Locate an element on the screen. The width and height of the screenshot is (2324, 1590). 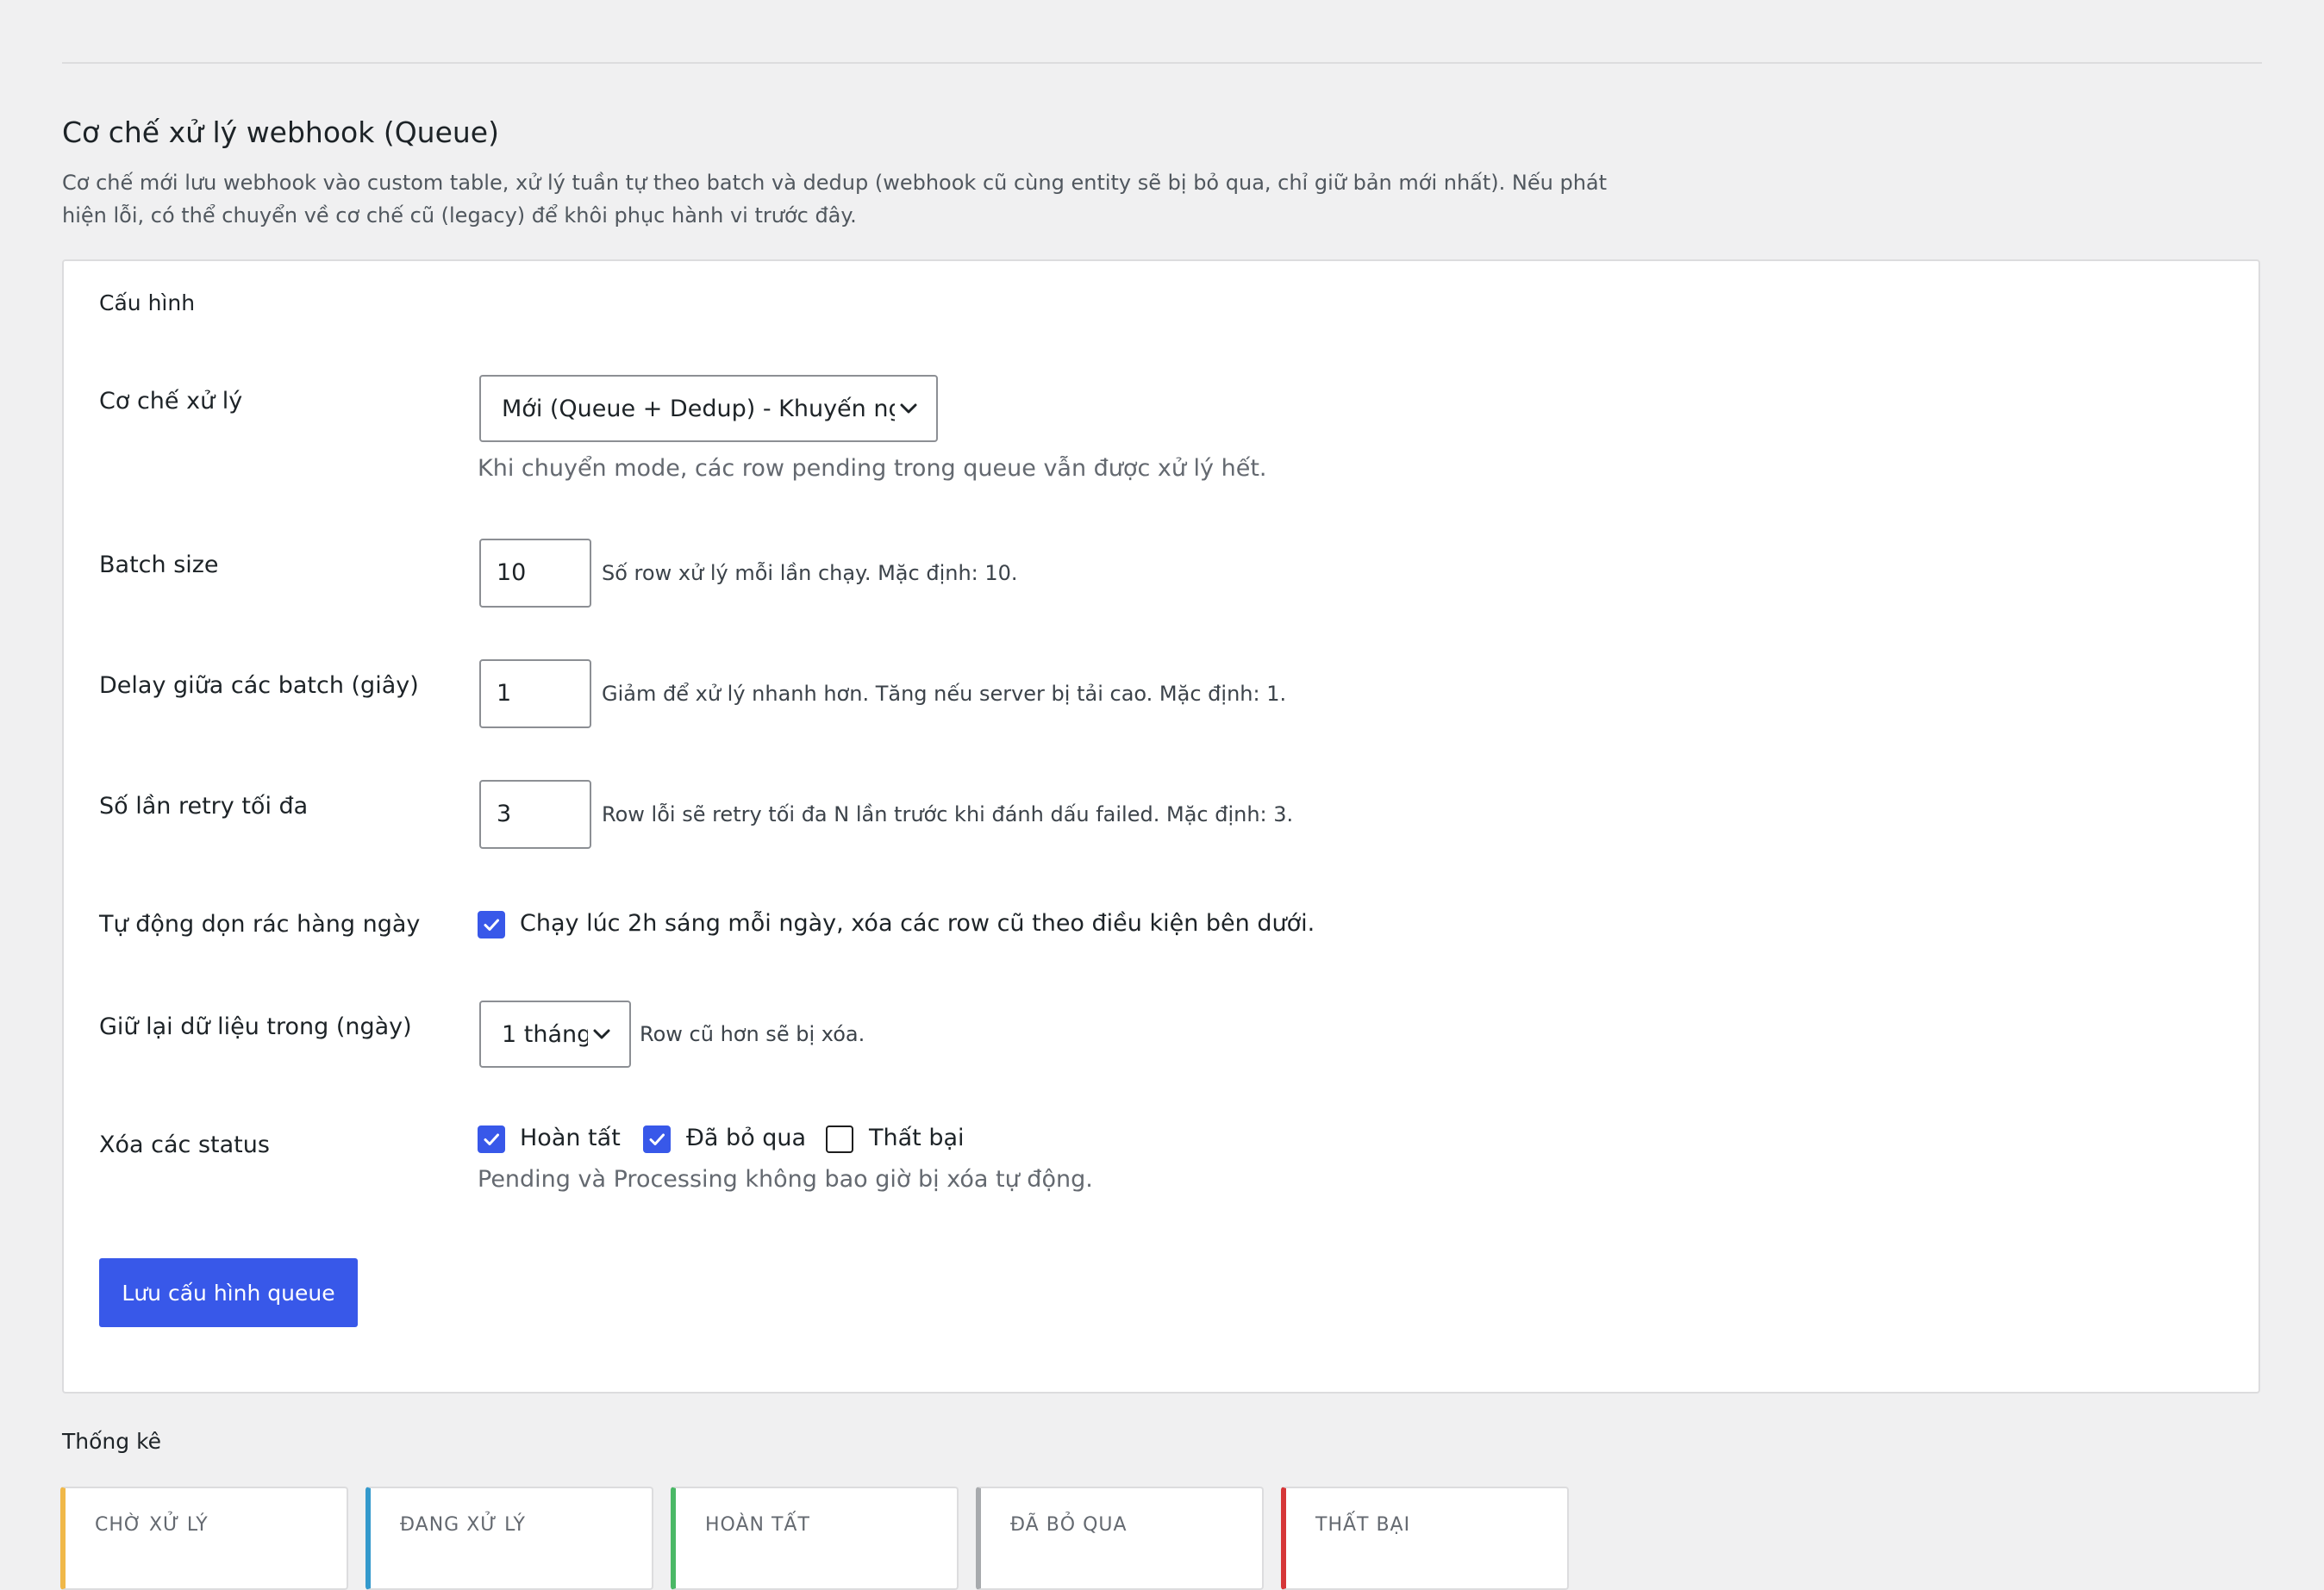
mode-select: Mới (Queue + Dedup) - Khuyến nghị is located at coordinates (708, 409).